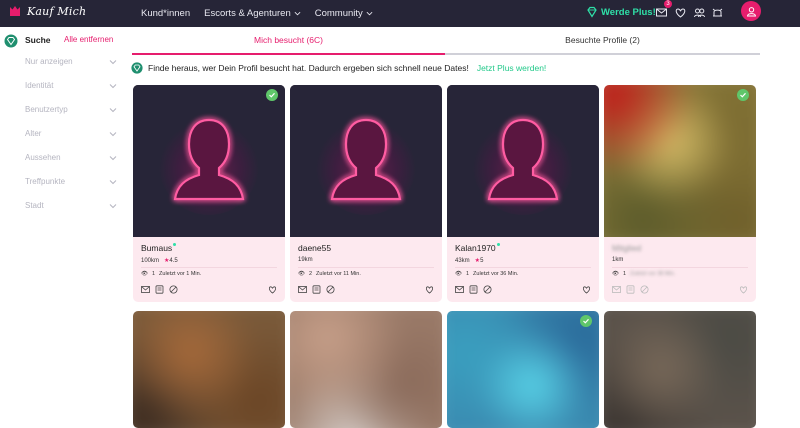 This screenshot has height=428, width=800. Describe the element at coordinates (627, 248) in the screenshot. I see `profile-name-text: Mitglied` at that location.